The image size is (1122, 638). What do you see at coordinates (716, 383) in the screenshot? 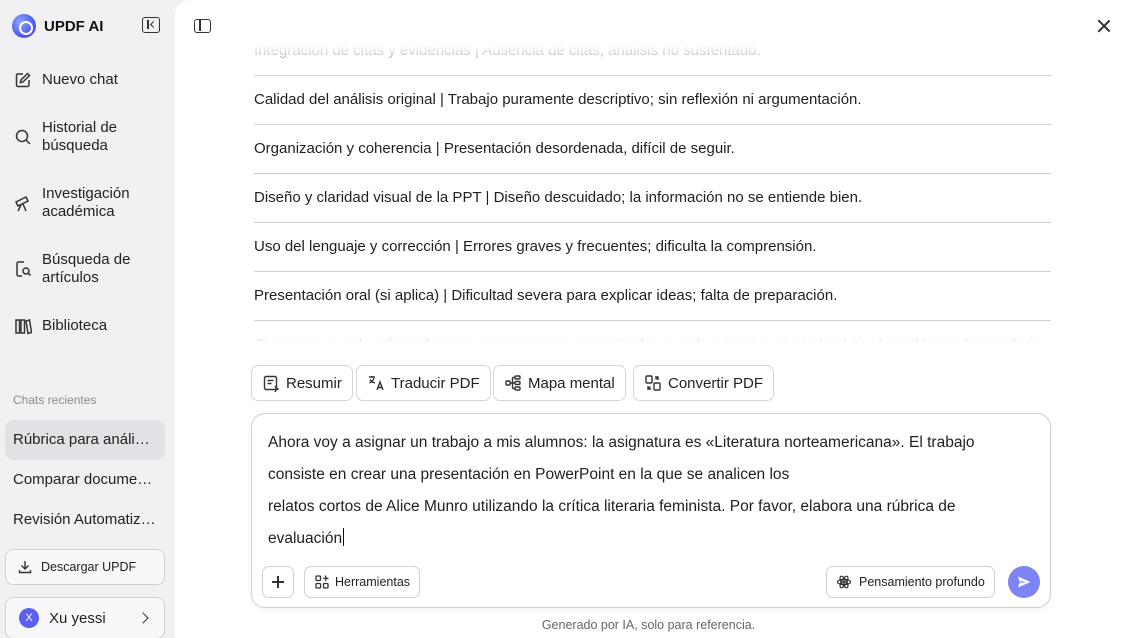
I see `tool-label: Convertir PDF` at bounding box center [716, 383].